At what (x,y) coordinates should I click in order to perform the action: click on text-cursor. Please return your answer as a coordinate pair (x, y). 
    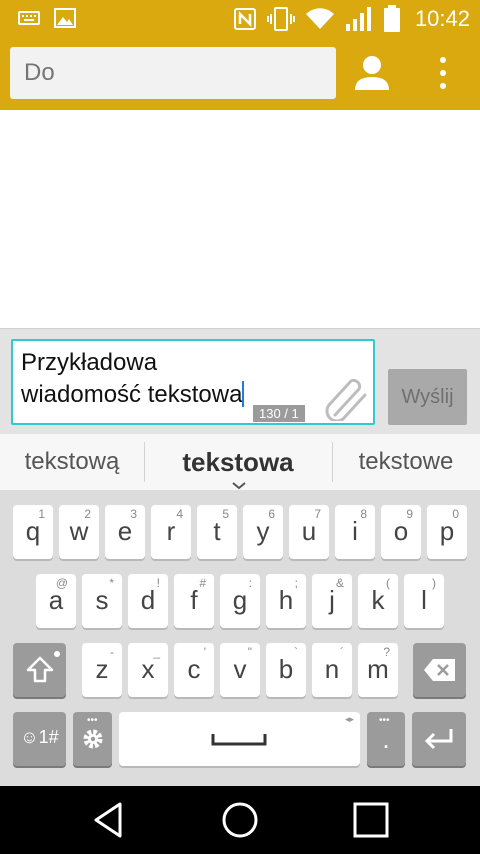
    Looking at the image, I should click on (243, 394).